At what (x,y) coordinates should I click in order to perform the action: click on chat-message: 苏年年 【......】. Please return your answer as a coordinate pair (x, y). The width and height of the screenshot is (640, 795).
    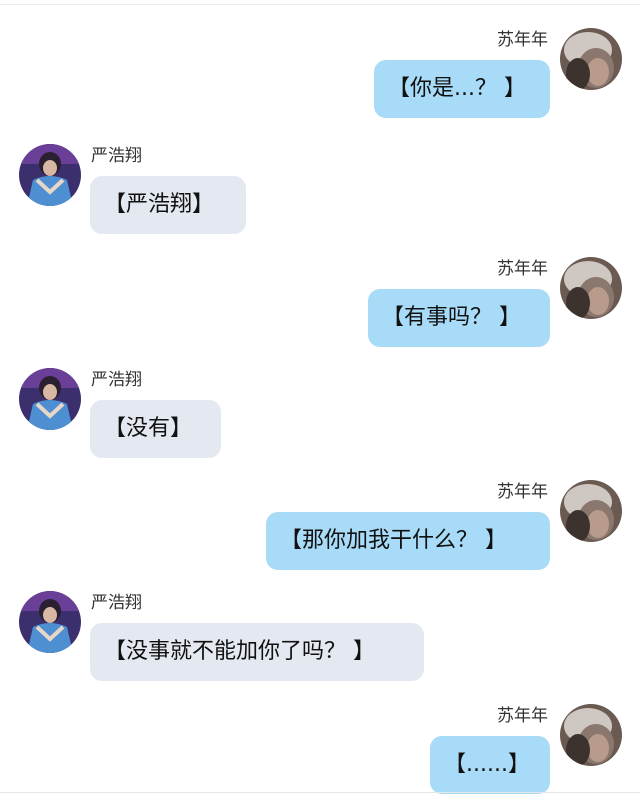
    Looking at the image, I should click on (320, 749).